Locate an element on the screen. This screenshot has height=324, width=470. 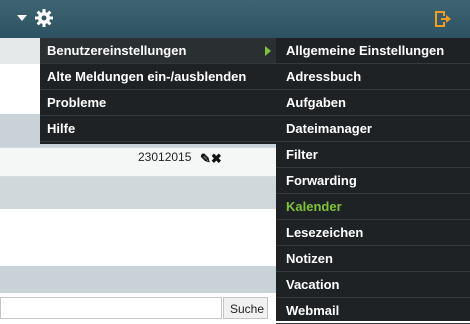
submenu-item-kalender: Kalender is located at coordinates (373, 207).